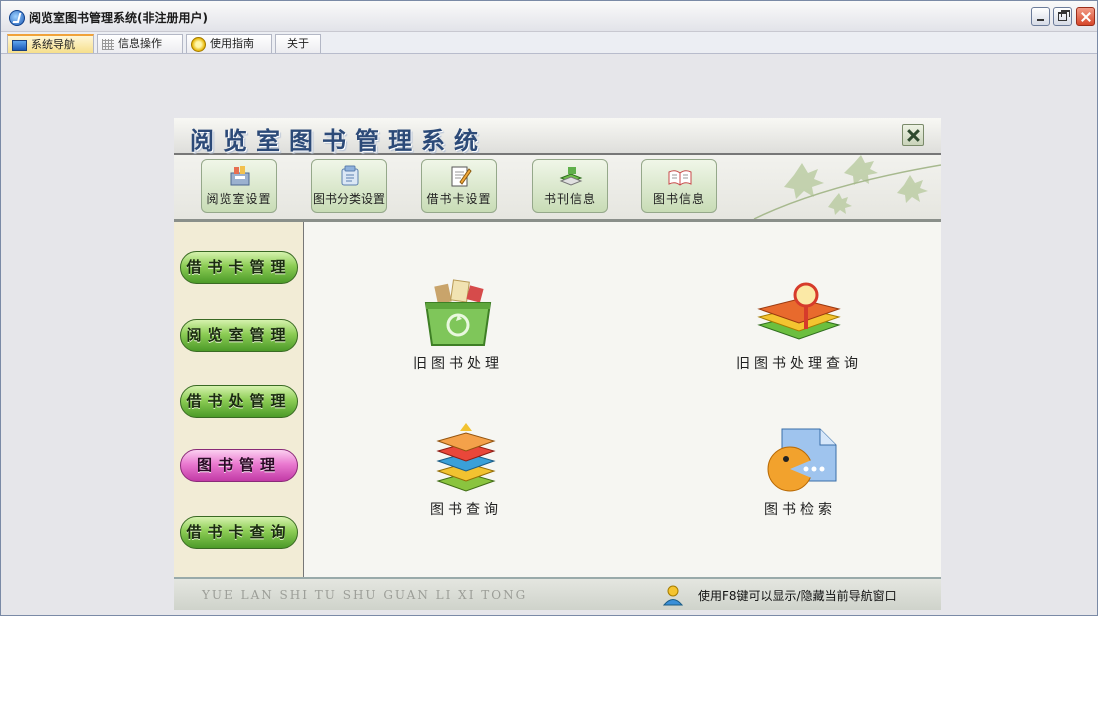 The width and height of the screenshot is (1098, 716). I want to click on sidebar-item-label: 图书管理, so click(238, 465).